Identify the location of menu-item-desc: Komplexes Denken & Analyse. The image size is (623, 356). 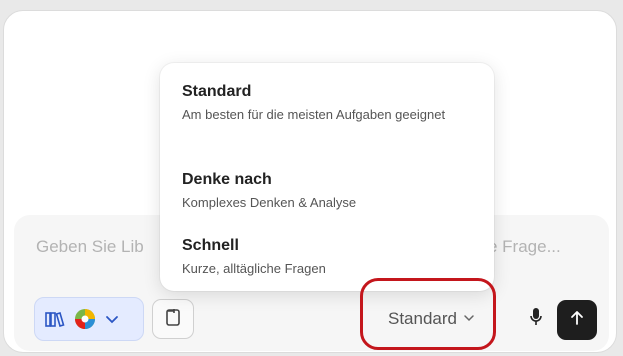
(269, 202).